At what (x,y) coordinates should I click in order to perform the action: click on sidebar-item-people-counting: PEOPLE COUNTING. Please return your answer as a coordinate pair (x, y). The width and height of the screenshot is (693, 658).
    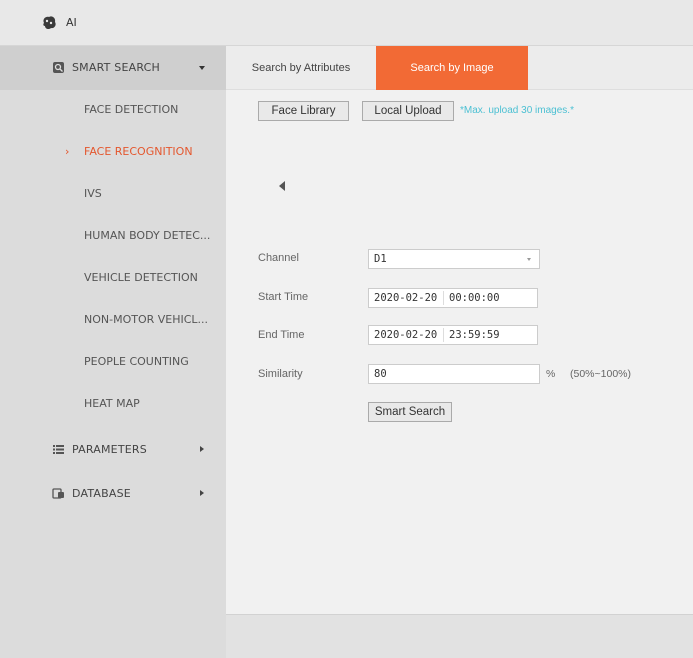
    Looking at the image, I should click on (113, 363).